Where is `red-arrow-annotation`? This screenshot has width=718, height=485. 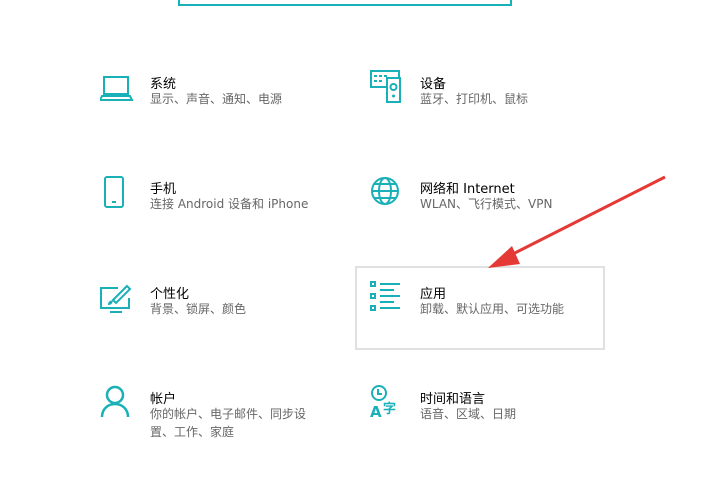 red-arrow-annotation is located at coordinates (577, 221).